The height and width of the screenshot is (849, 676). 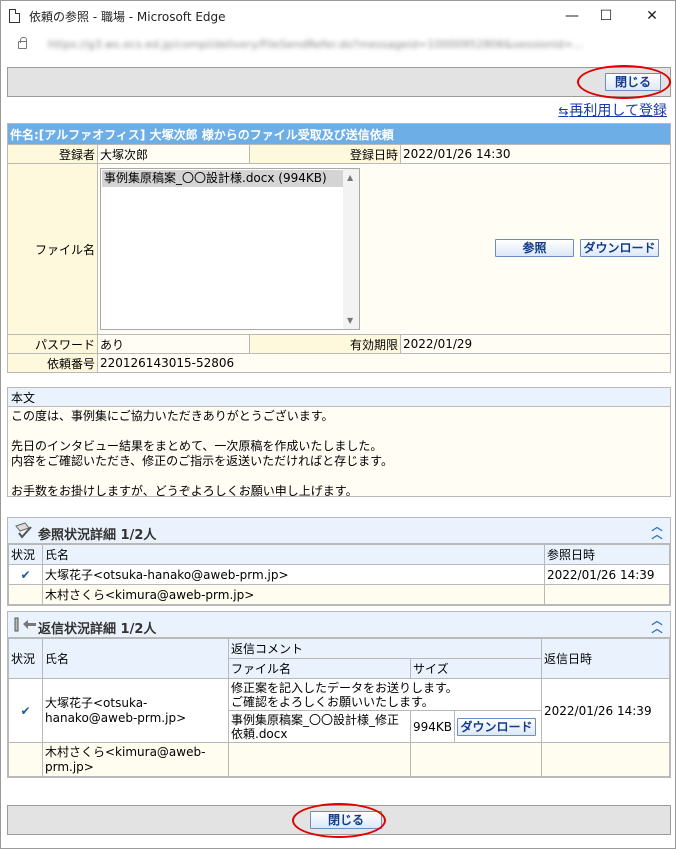 What do you see at coordinates (339, 82) in the screenshot?
I see `top-button-bar: 閉じる` at bounding box center [339, 82].